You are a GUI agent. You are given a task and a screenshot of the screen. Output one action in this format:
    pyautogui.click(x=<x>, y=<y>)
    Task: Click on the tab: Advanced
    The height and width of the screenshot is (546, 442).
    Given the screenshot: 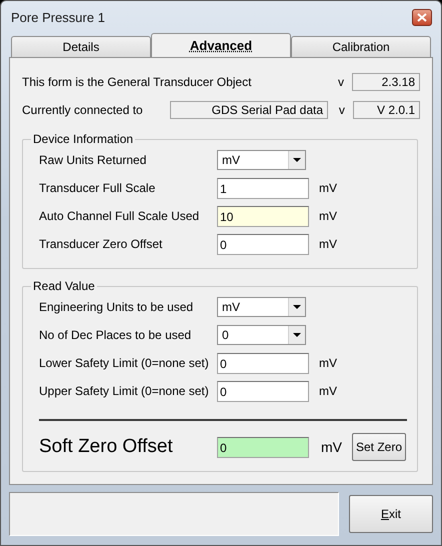 What is the action you would take?
    pyautogui.click(x=221, y=45)
    